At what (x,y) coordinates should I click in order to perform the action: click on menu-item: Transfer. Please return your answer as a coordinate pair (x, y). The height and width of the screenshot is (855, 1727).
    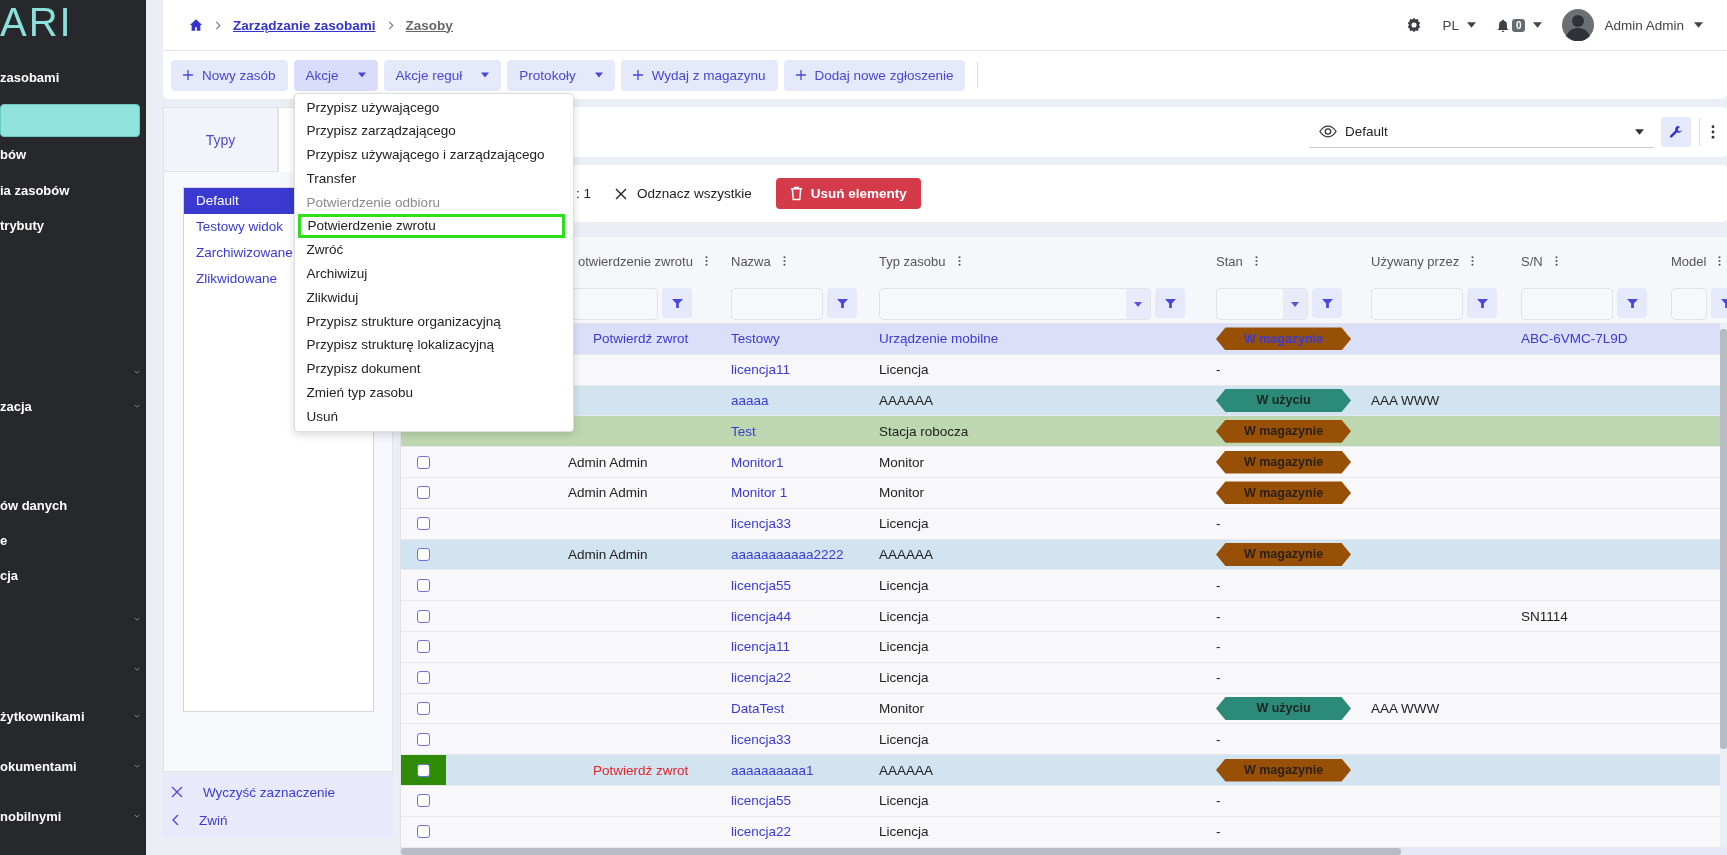
    Looking at the image, I should click on (433, 178).